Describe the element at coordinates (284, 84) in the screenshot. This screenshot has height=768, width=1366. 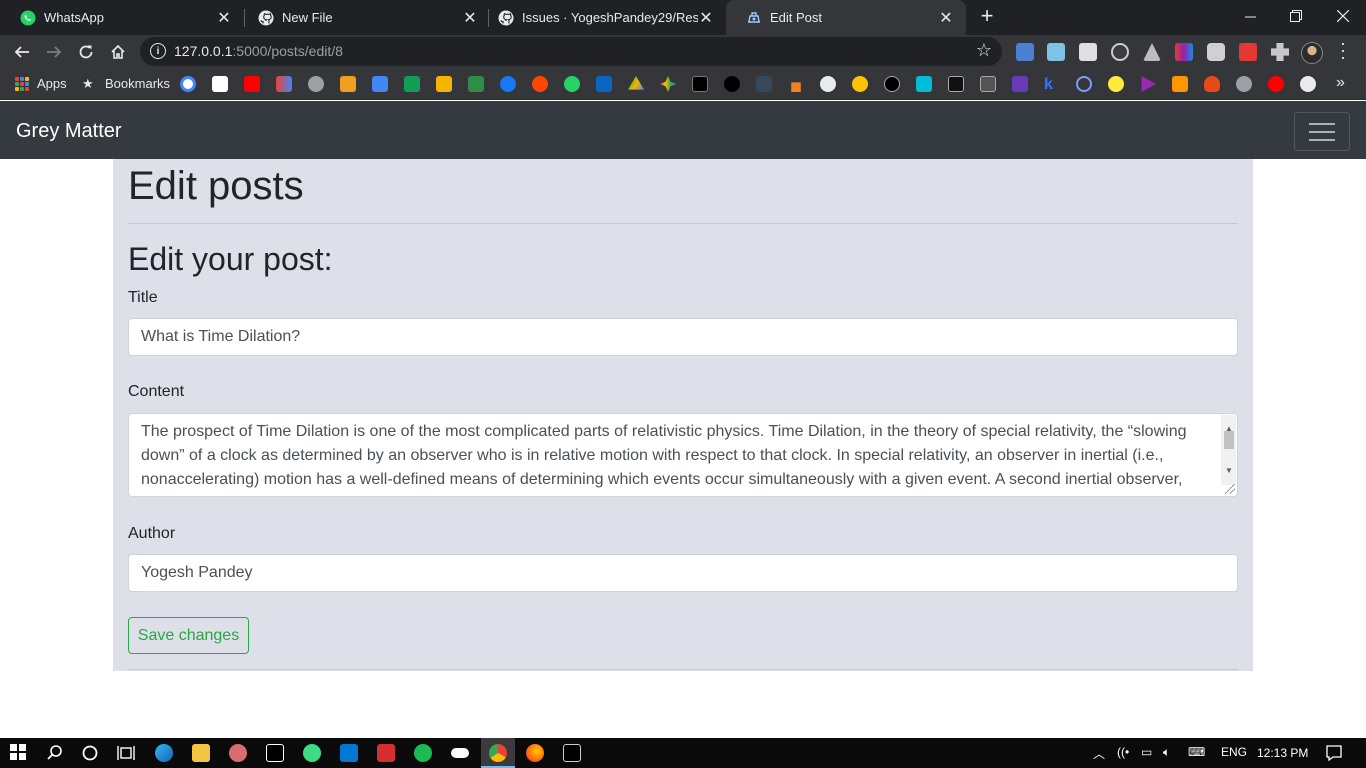
I see `gmail-icon` at that location.